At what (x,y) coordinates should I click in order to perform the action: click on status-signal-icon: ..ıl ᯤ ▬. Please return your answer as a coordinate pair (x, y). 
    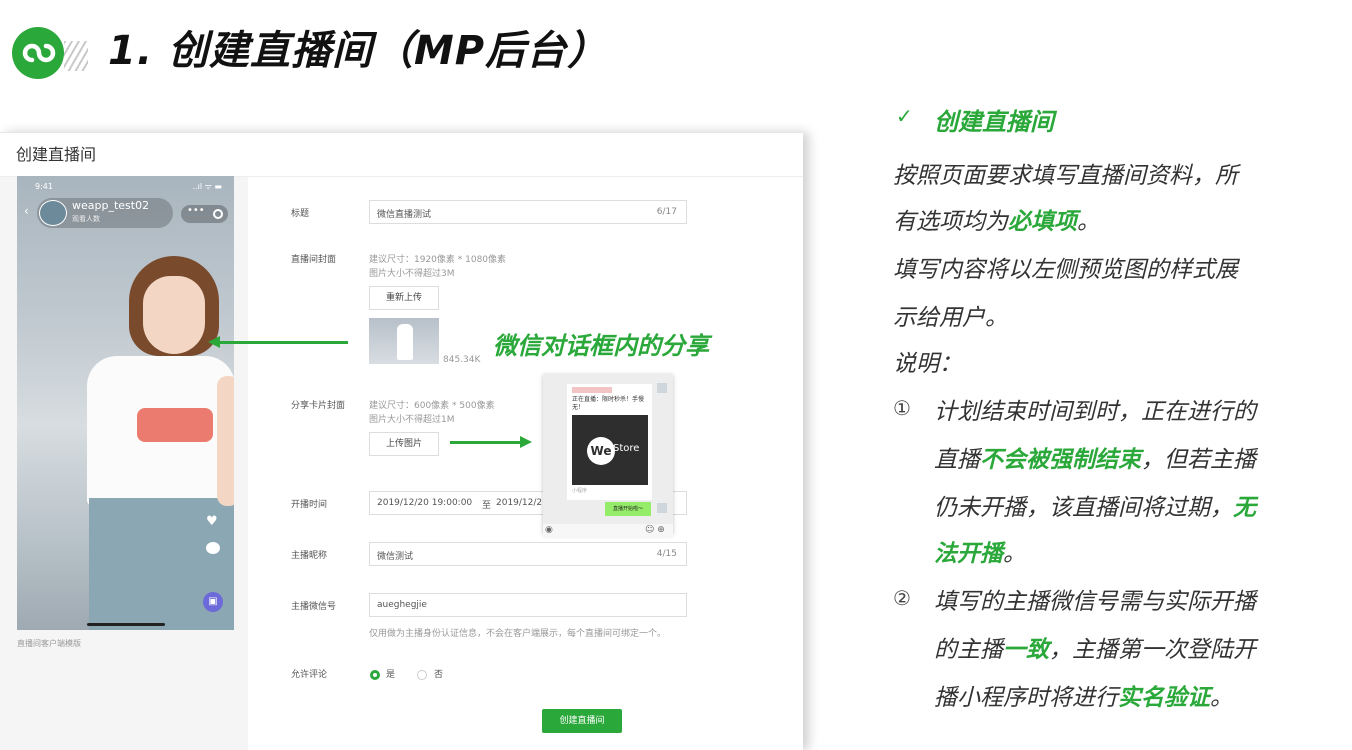
    Looking at the image, I should click on (207, 186).